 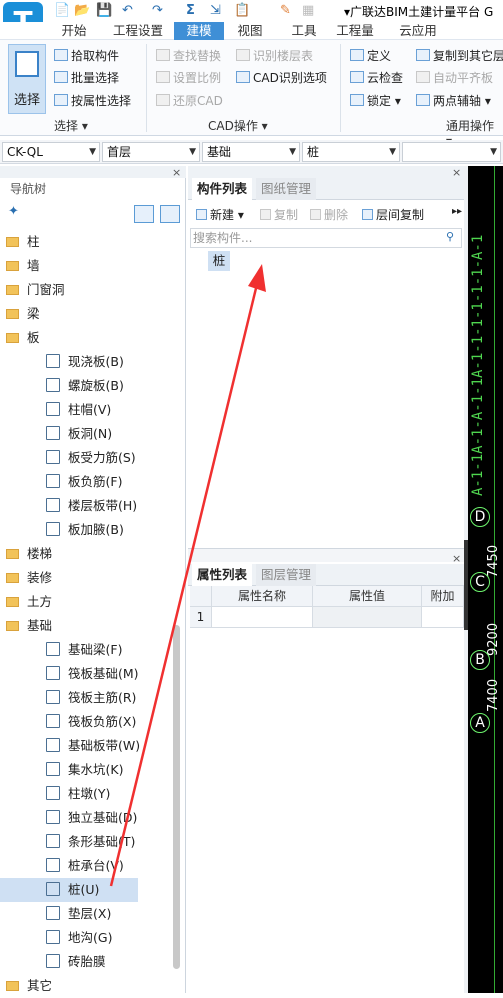 What do you see at coordinates (138, 31) in the screenshot?
I see `menu-project-settings: 工程设置` at bounding box center [138, 31].